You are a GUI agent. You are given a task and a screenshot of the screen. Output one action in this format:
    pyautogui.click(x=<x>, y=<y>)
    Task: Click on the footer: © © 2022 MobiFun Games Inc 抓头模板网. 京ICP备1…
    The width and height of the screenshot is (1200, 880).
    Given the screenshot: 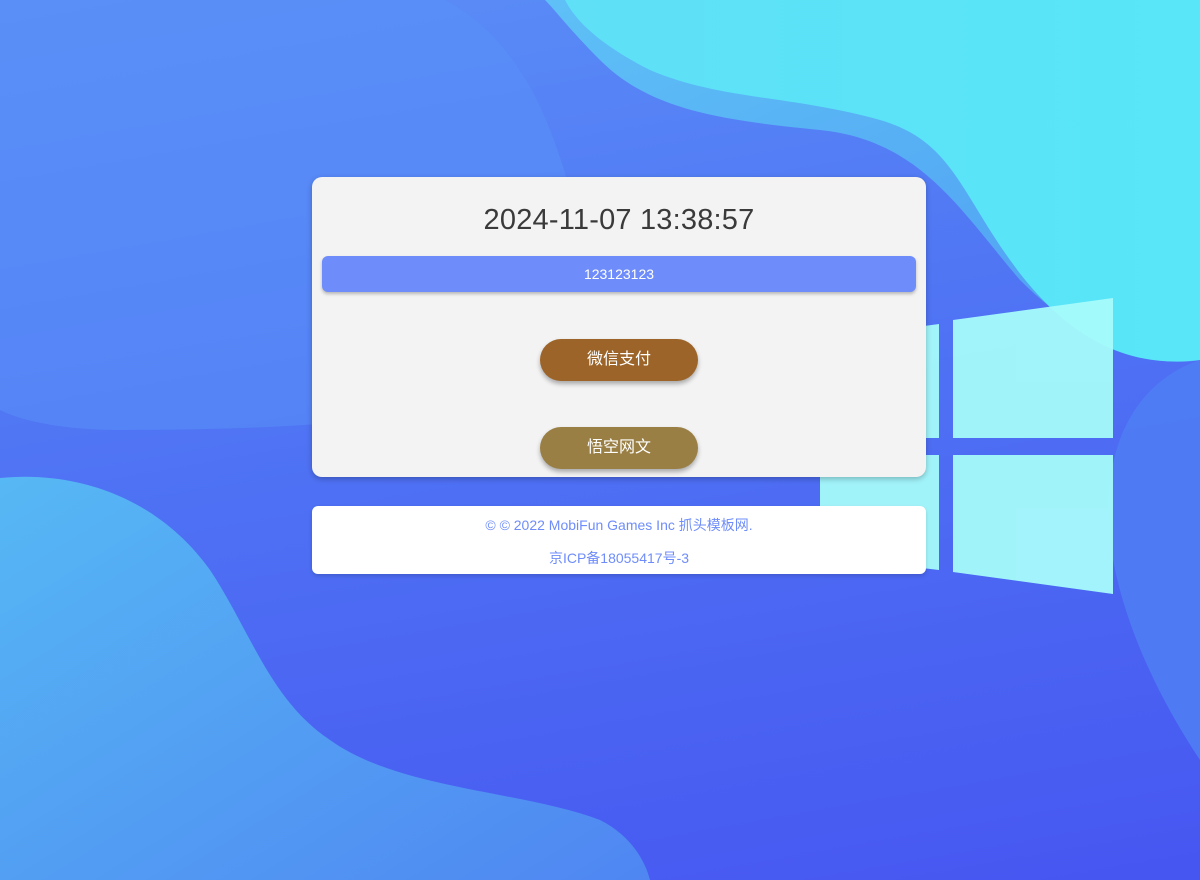 What is the action you would take?
    pyautogui.click(x=619, y=540)
    